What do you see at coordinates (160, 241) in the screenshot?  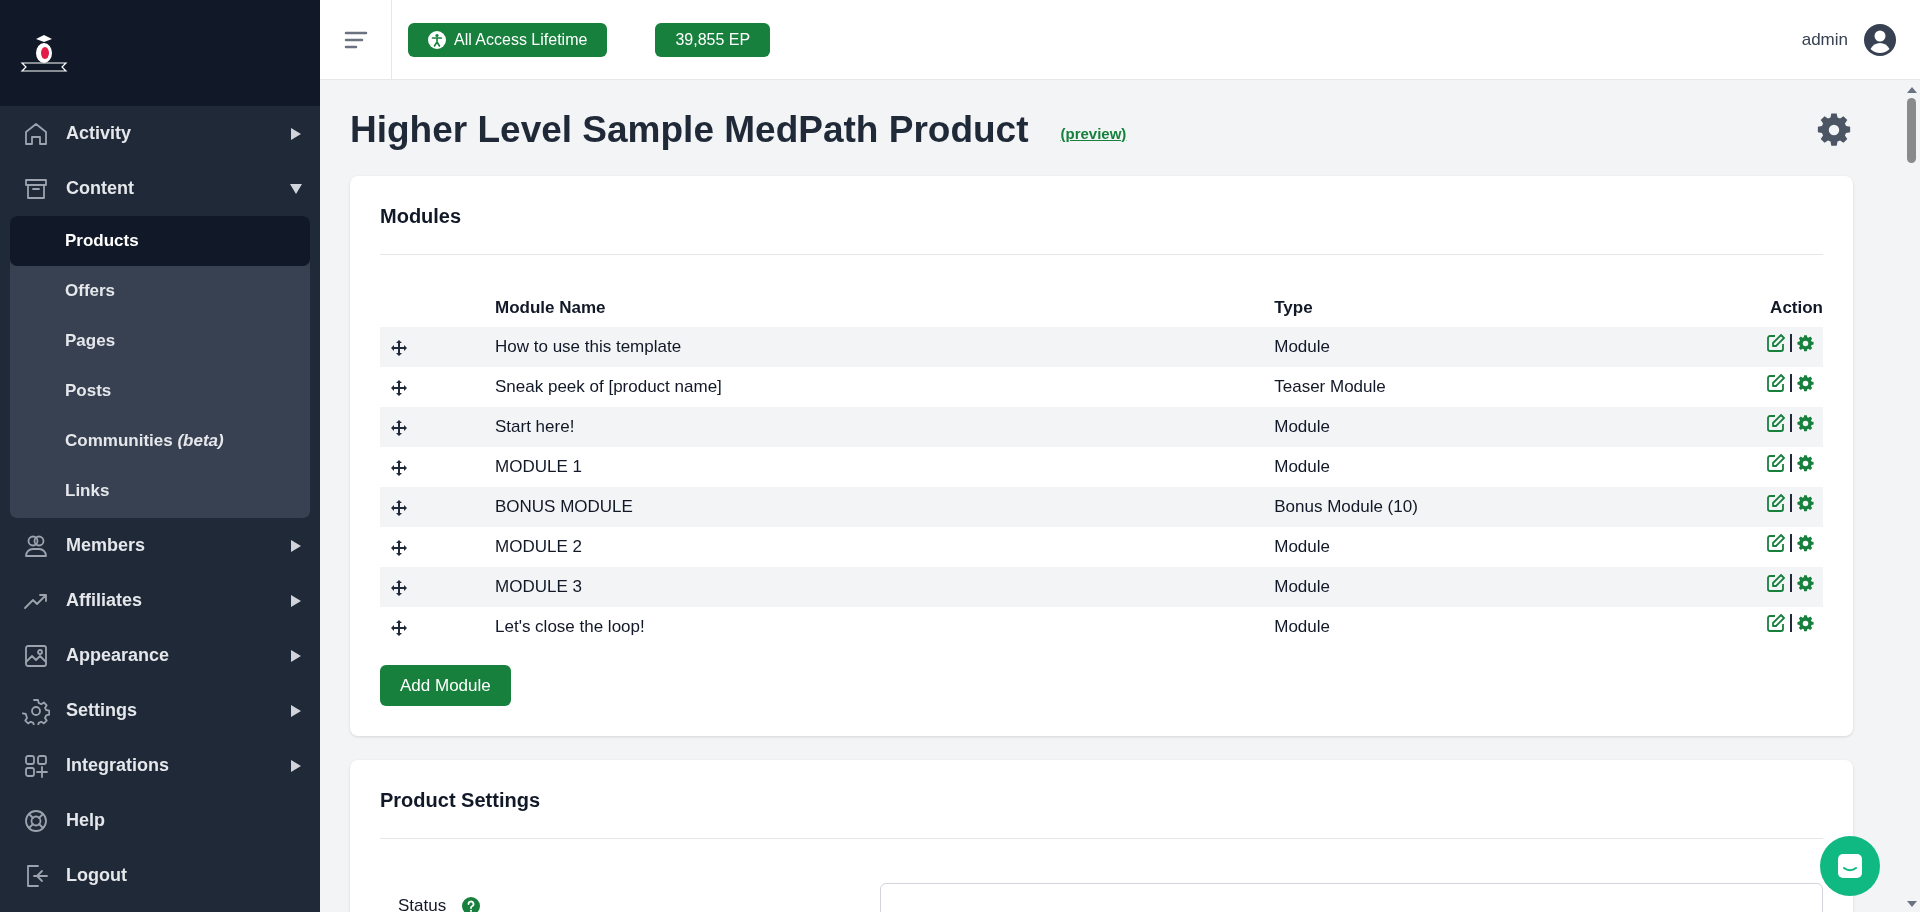 I see `sidebar-subitem: Products` at bounding box center [160, 241].